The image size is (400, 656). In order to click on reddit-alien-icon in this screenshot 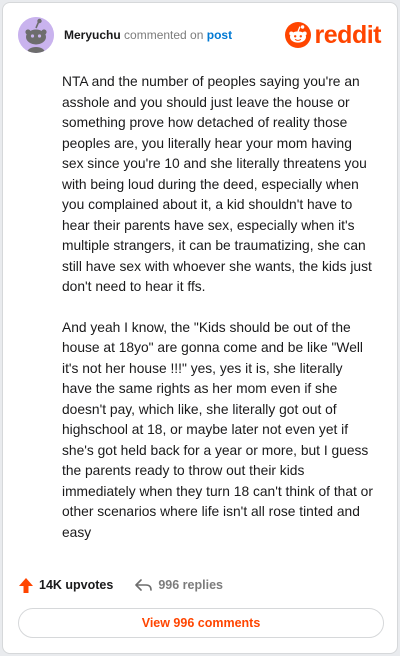, I will do `click(297, 35)`.